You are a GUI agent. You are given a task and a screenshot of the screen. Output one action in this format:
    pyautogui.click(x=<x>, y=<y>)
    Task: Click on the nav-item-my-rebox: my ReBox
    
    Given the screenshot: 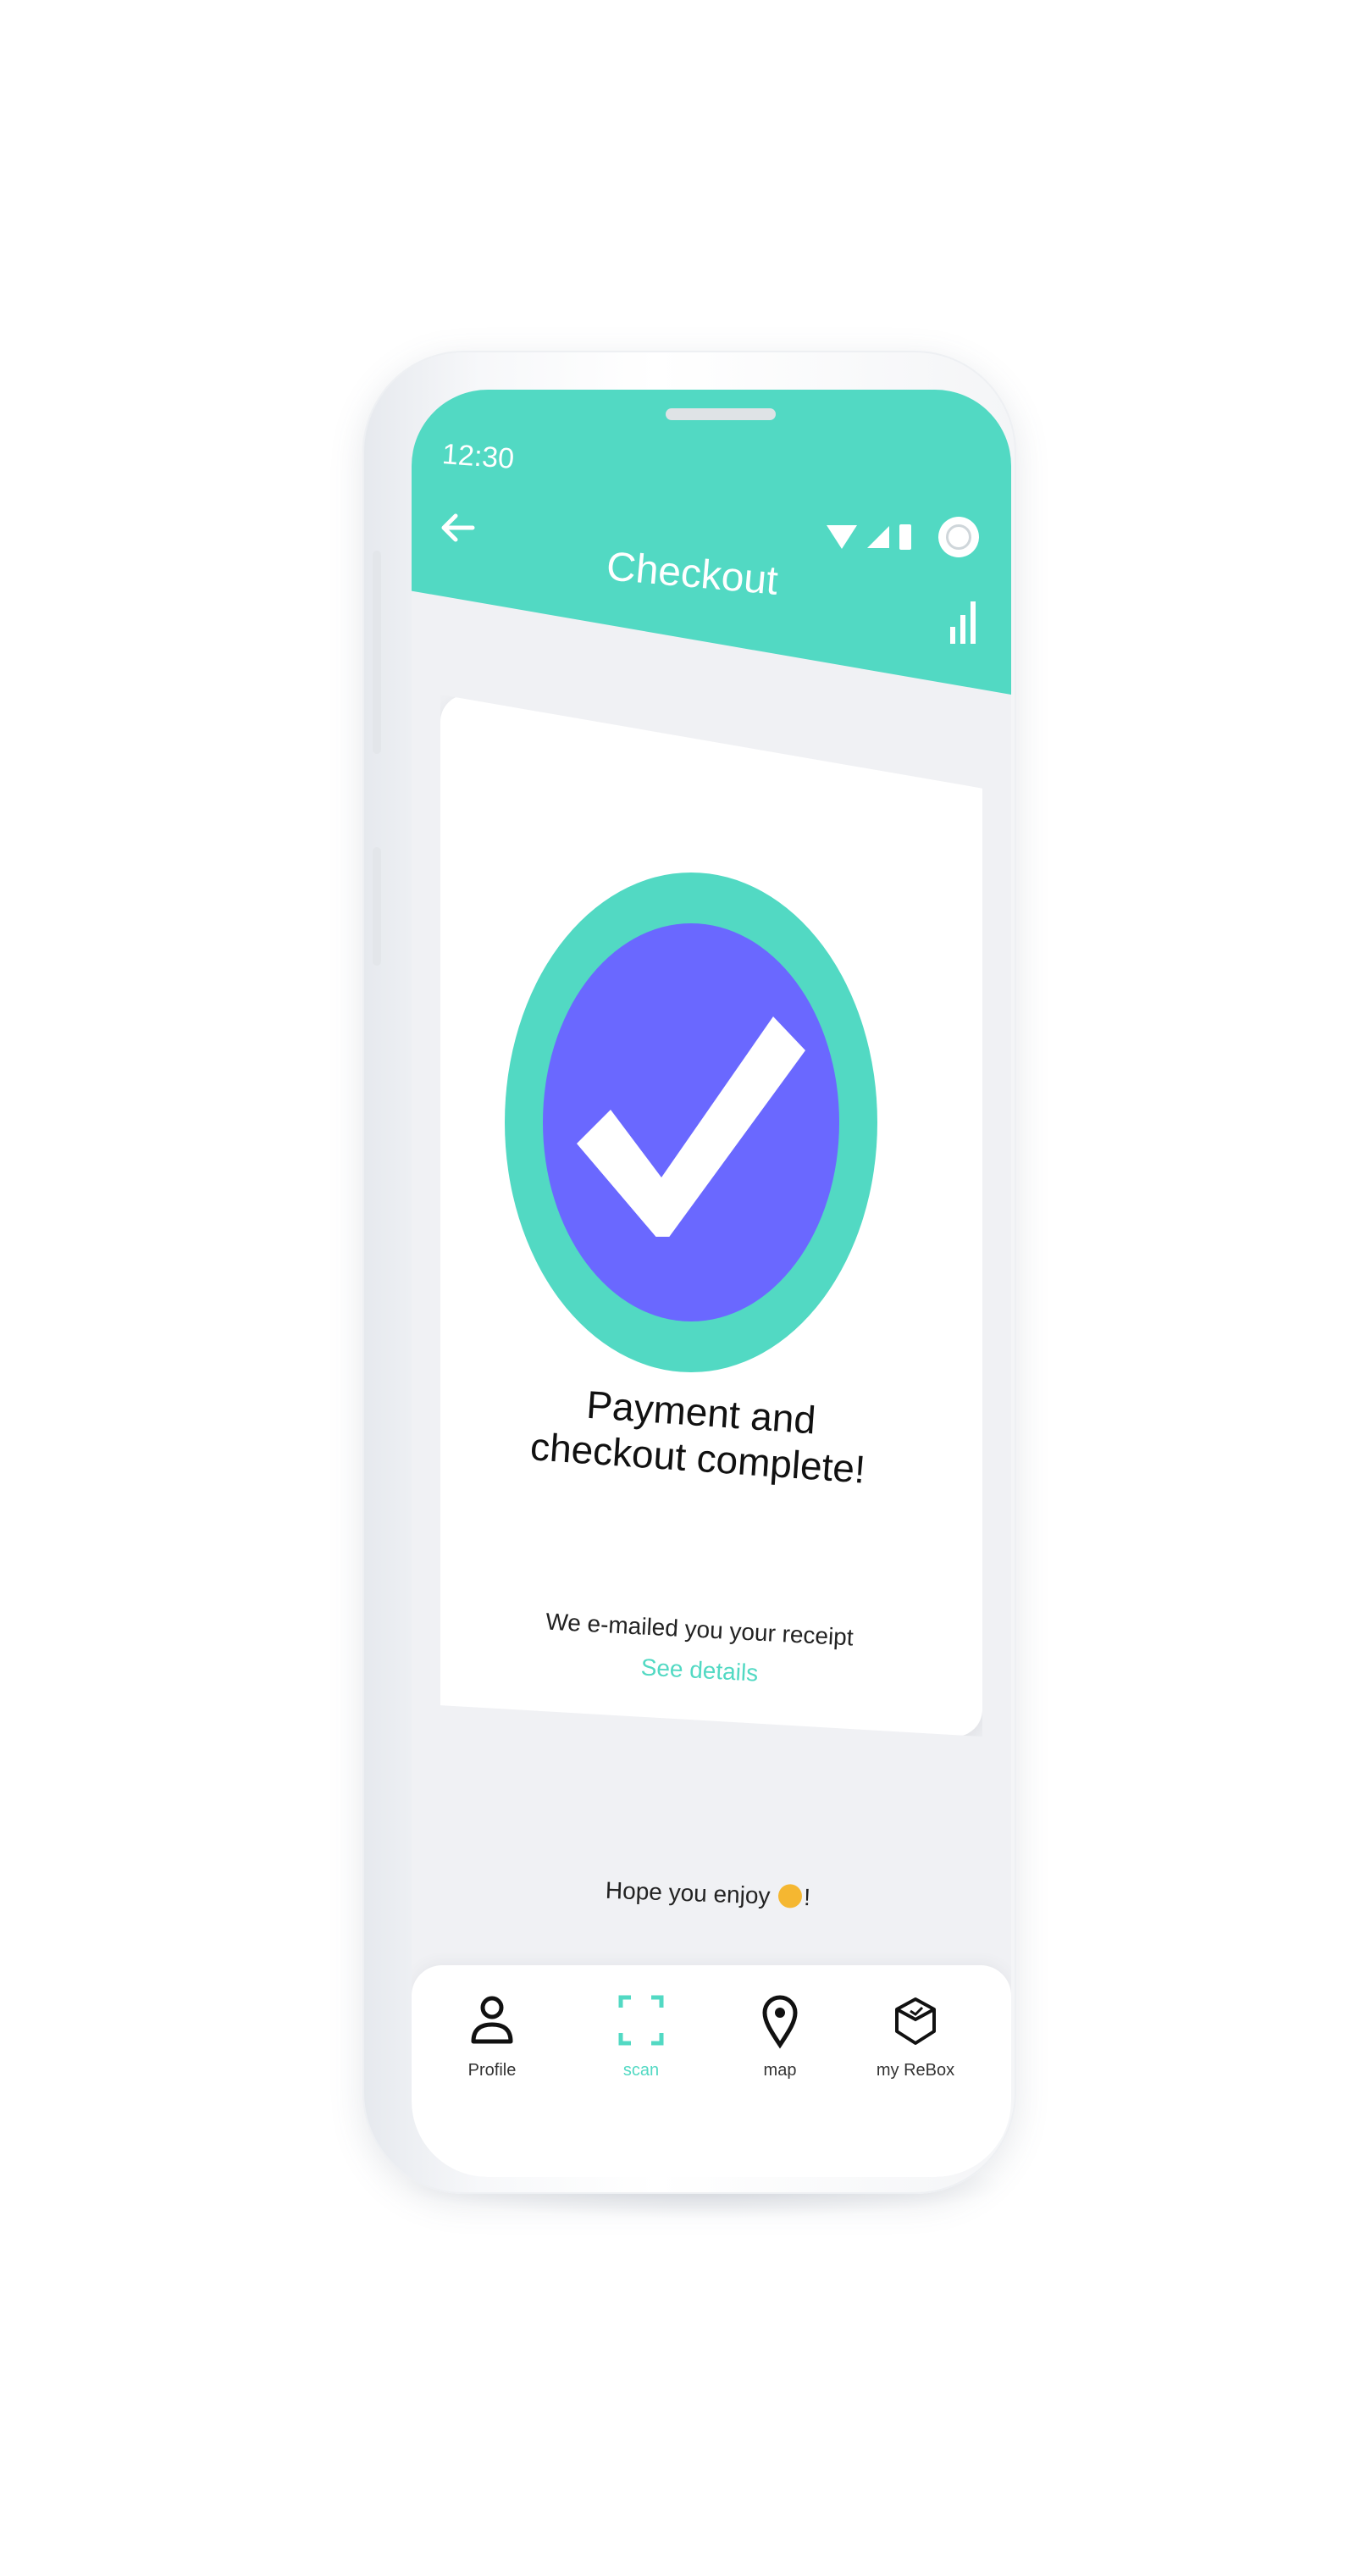 What is the action you would take?
    pyautogui.click(x=916, y=2035)
    